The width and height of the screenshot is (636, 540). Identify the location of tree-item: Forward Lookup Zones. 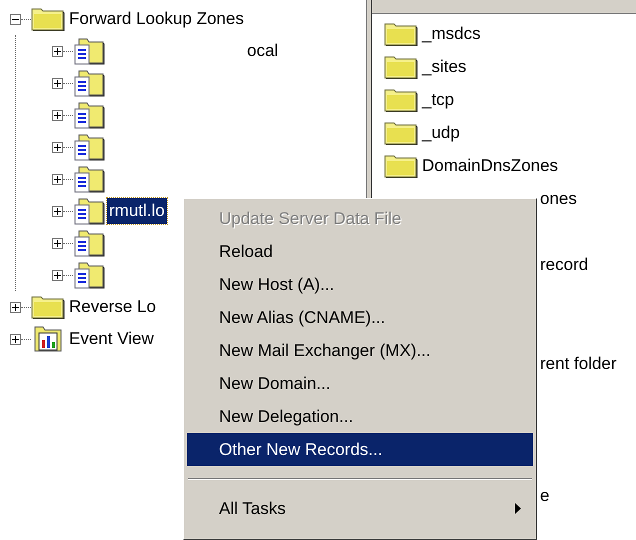
(156, 19).